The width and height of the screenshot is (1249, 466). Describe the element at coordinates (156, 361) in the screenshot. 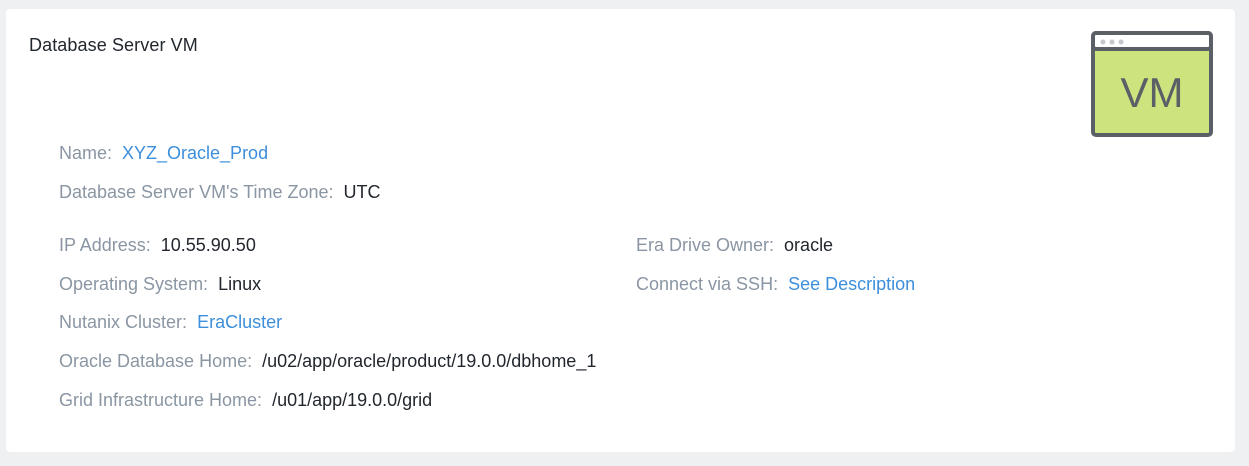

I see `oracle-home-label: Oracle Database Home:` at that location.